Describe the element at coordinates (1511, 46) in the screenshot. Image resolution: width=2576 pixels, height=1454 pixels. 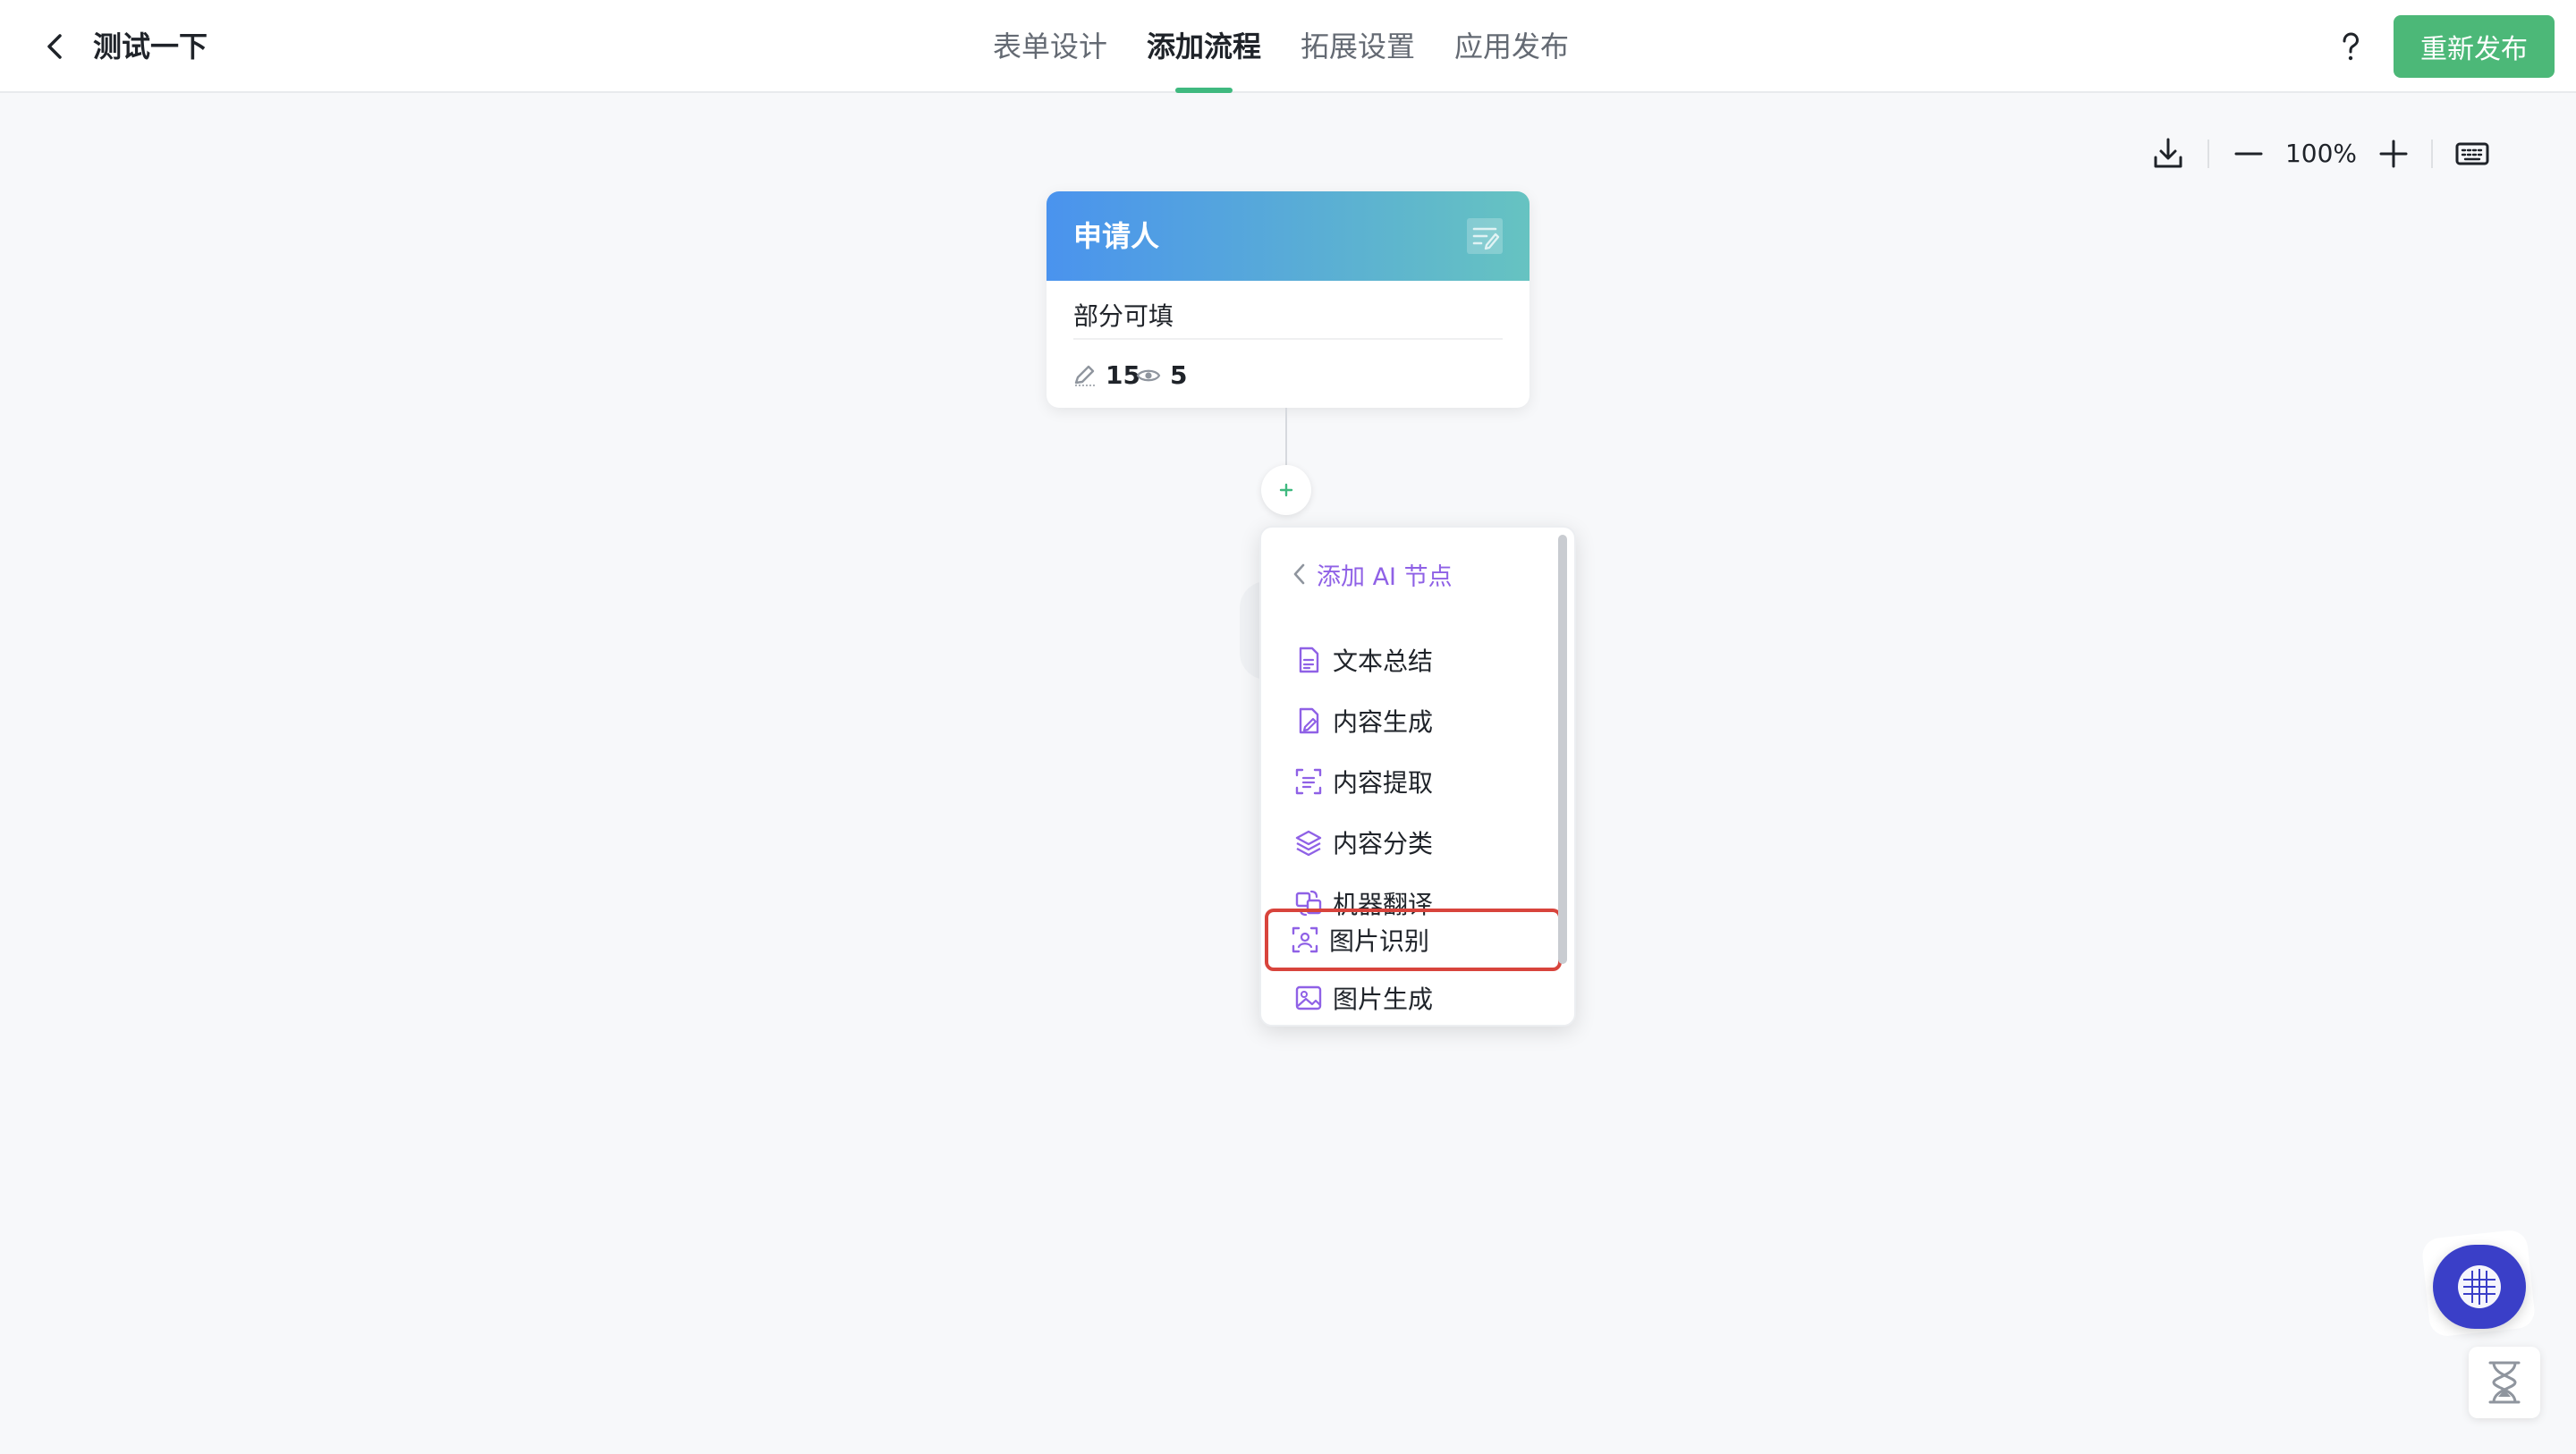
I see `tab-app-publish: 应用发布` at that location.